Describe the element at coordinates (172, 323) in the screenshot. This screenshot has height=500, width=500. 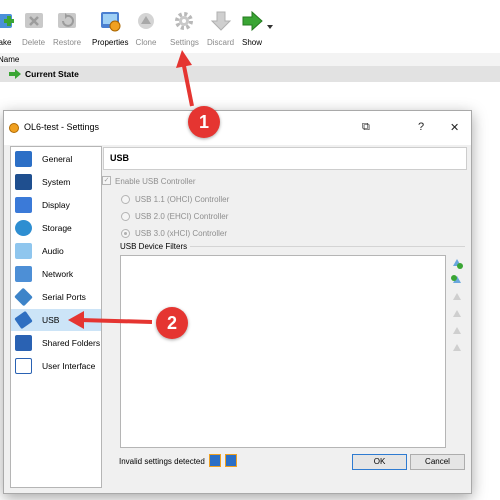
I see `callout-2-badge: 2` at that location.